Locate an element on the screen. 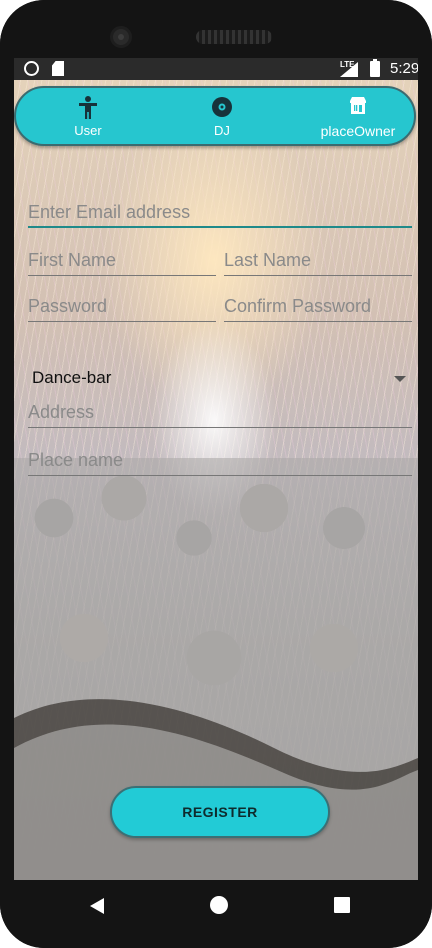 The width and height of the screenshot is (432, 948). email-input is located at coordinates (220, 212).